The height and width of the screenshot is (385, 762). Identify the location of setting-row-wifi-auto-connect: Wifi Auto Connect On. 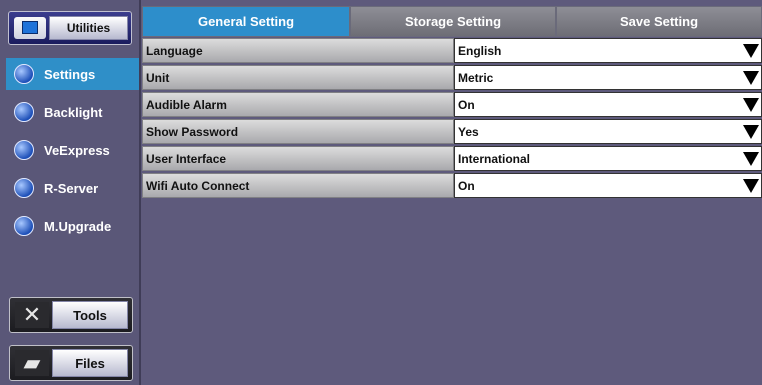
(452, 185).